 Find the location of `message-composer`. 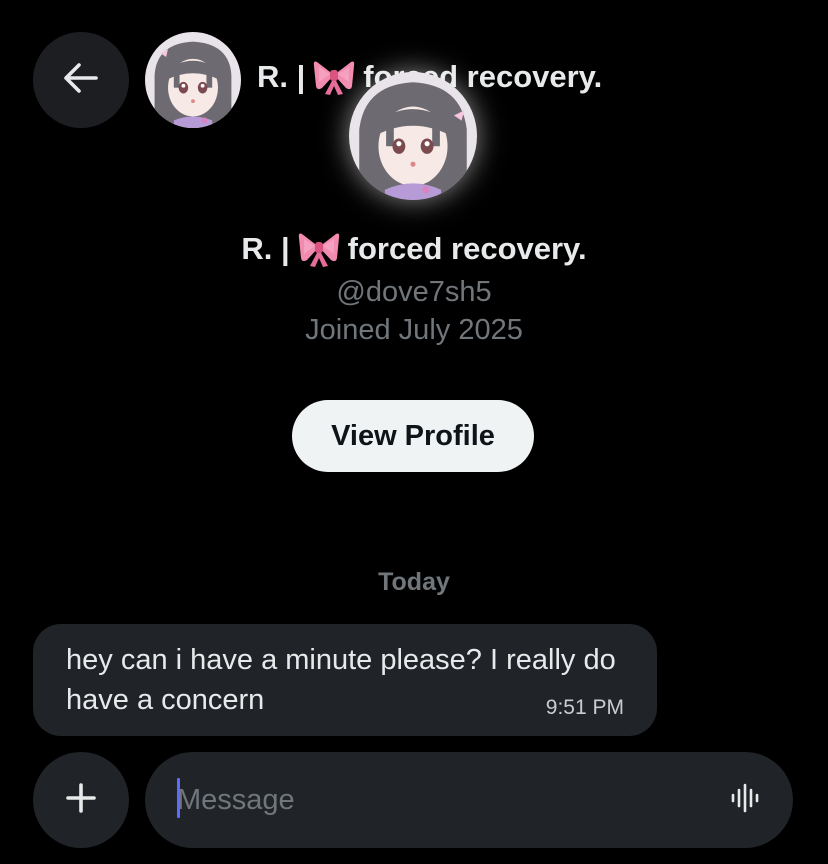

message-composer is located at coordinates (469, 800).